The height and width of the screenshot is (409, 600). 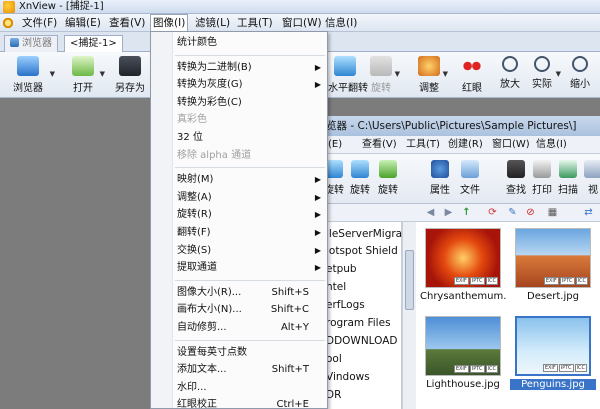 I want to click on inner-scan-button: 扫描, so click(x=568, y=178).